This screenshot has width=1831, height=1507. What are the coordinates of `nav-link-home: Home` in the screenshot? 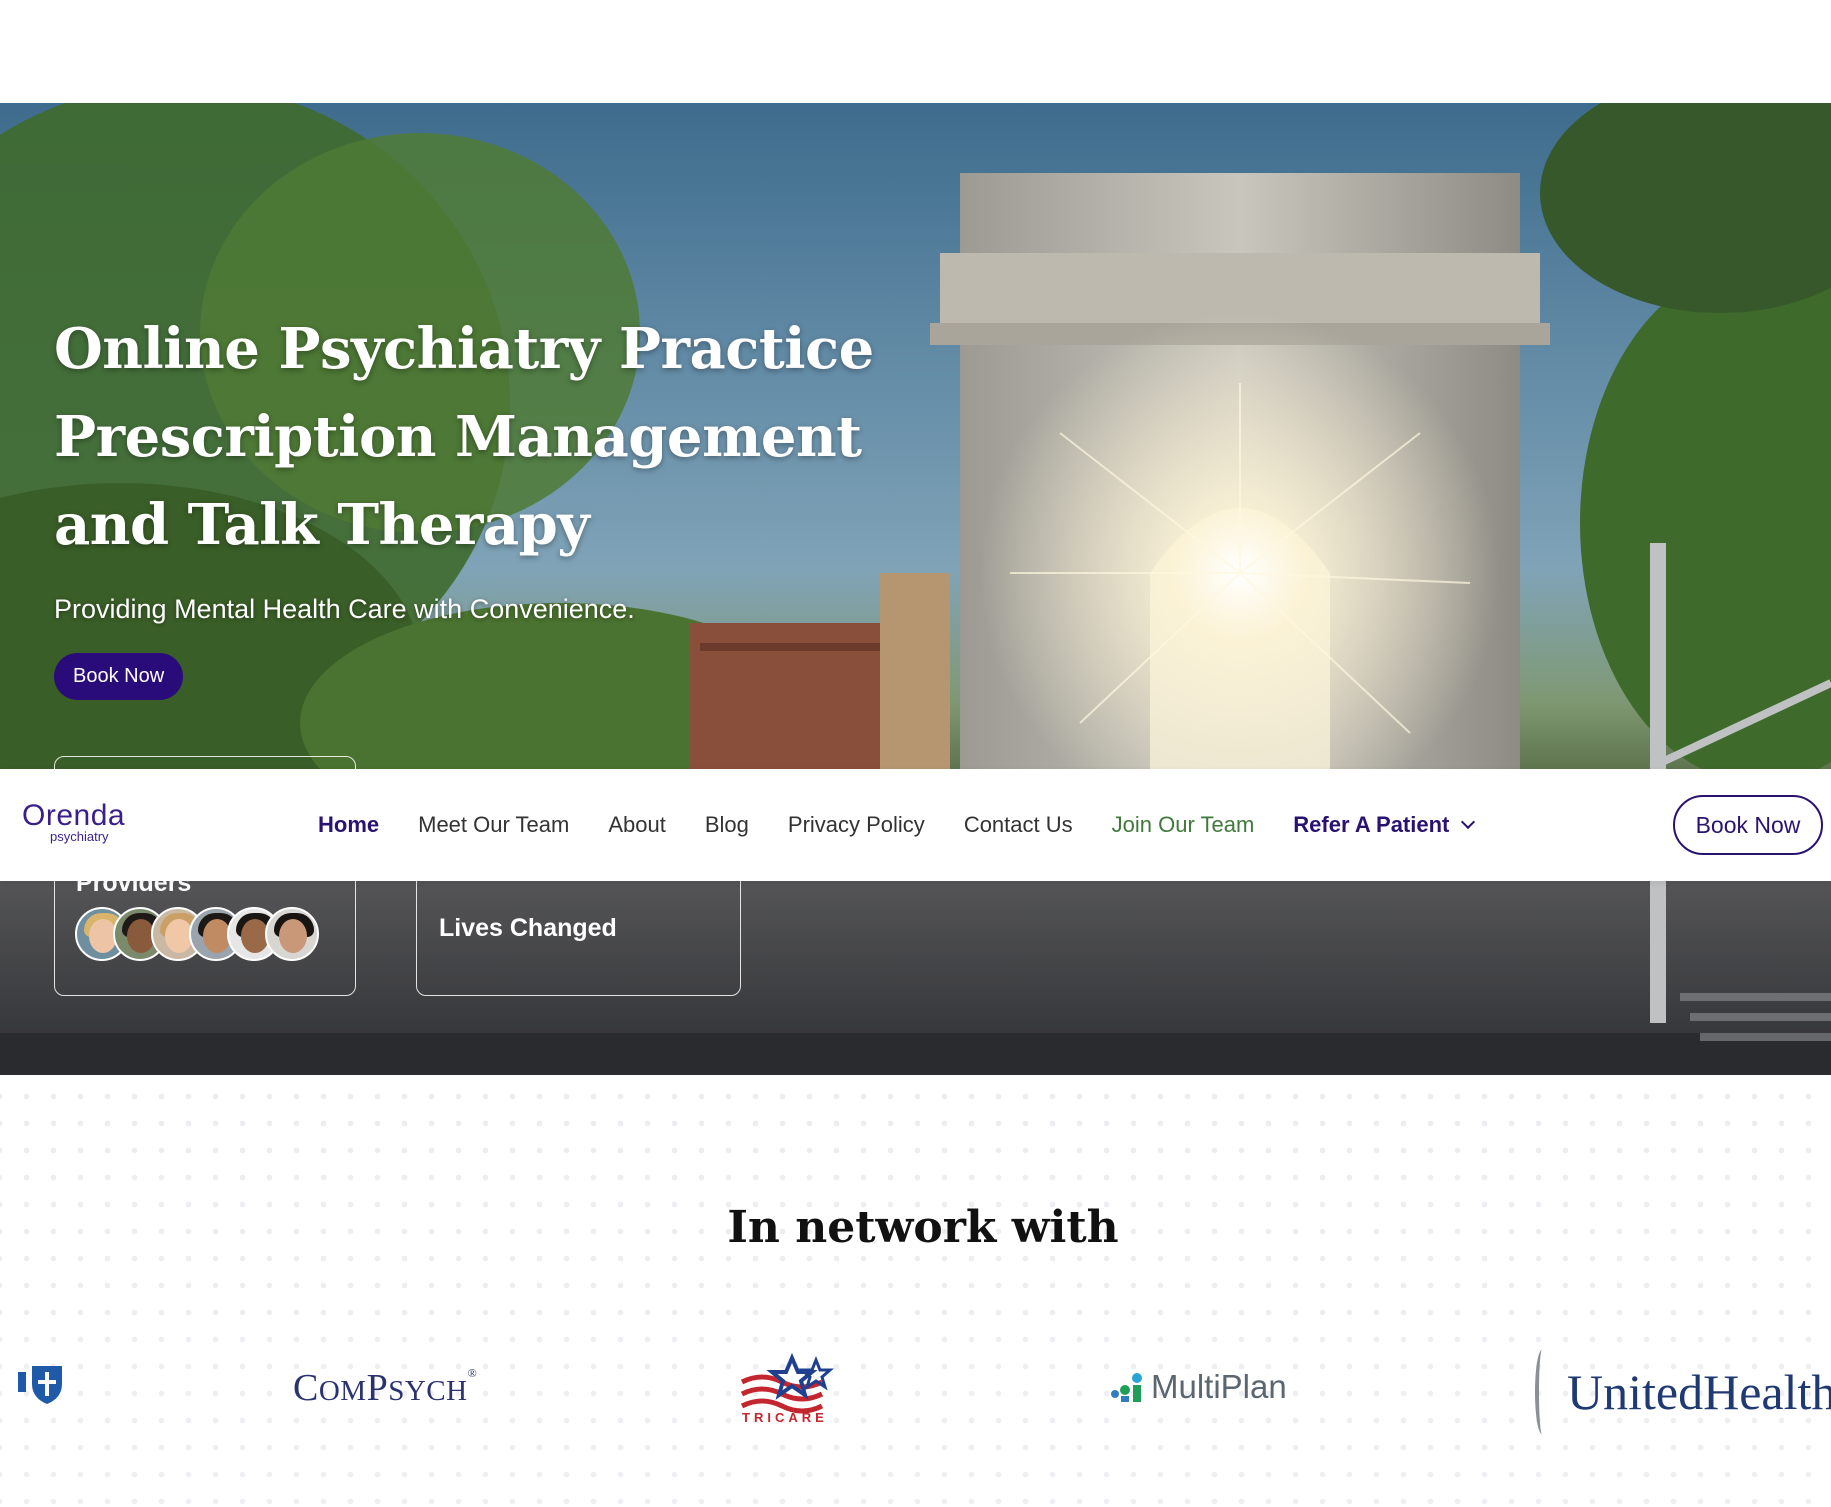 It's located at (348, 825).